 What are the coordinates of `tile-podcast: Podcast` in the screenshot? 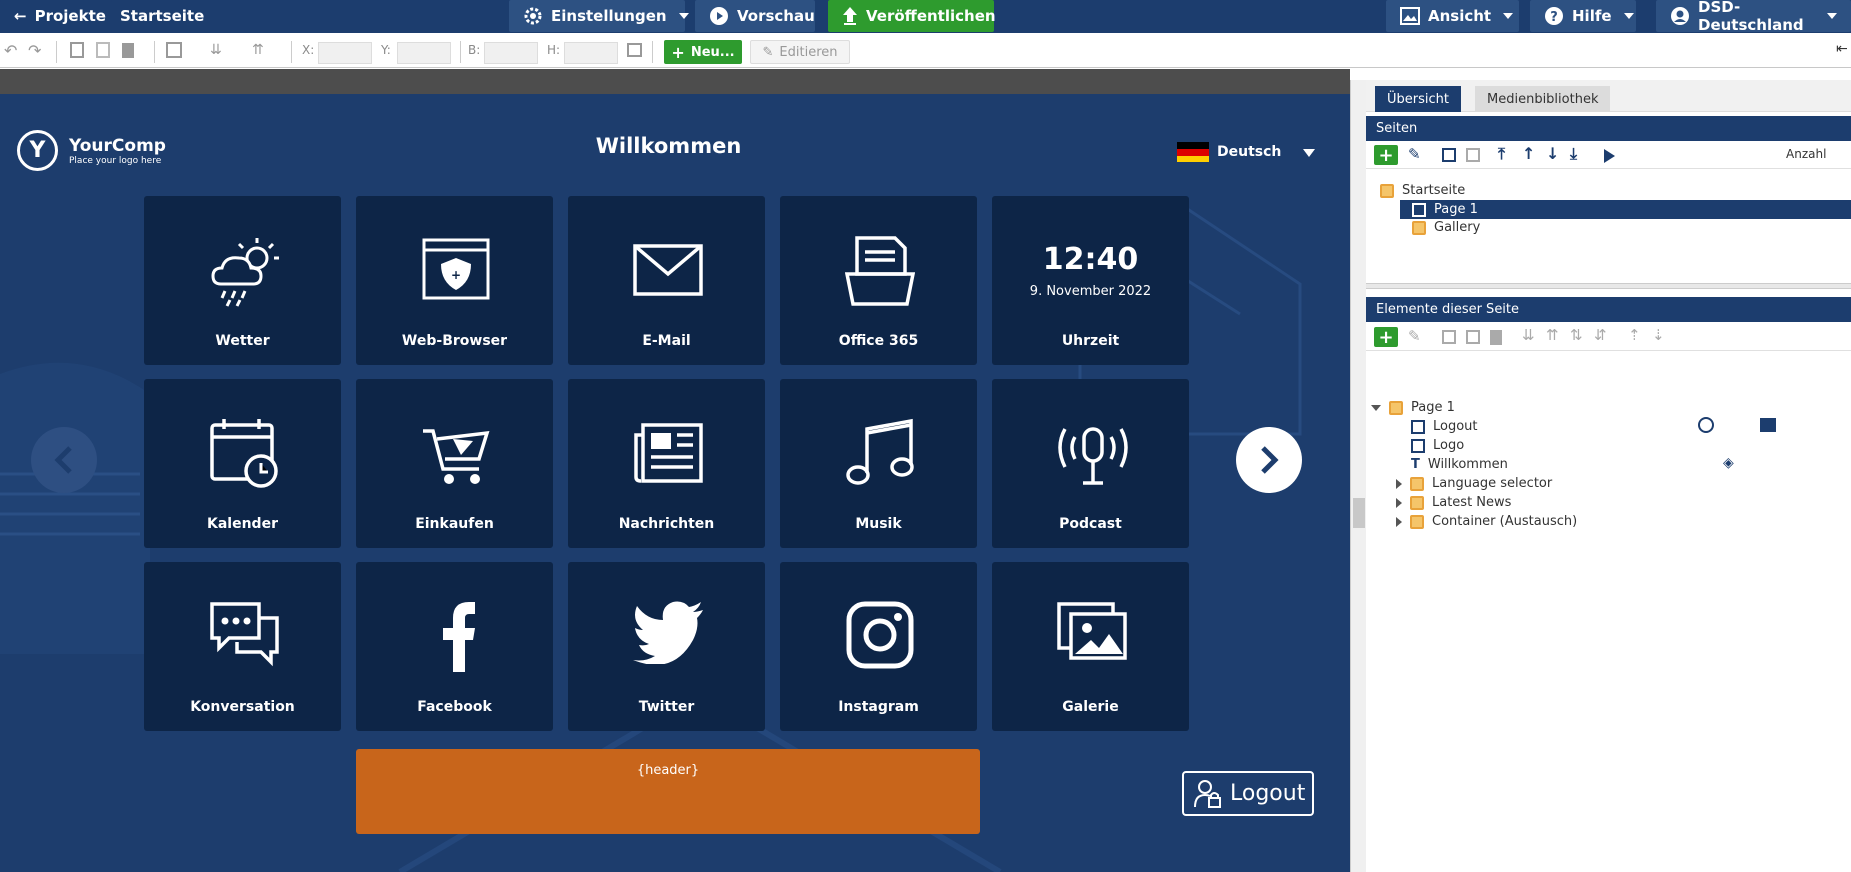 It's located at (1090, 463).